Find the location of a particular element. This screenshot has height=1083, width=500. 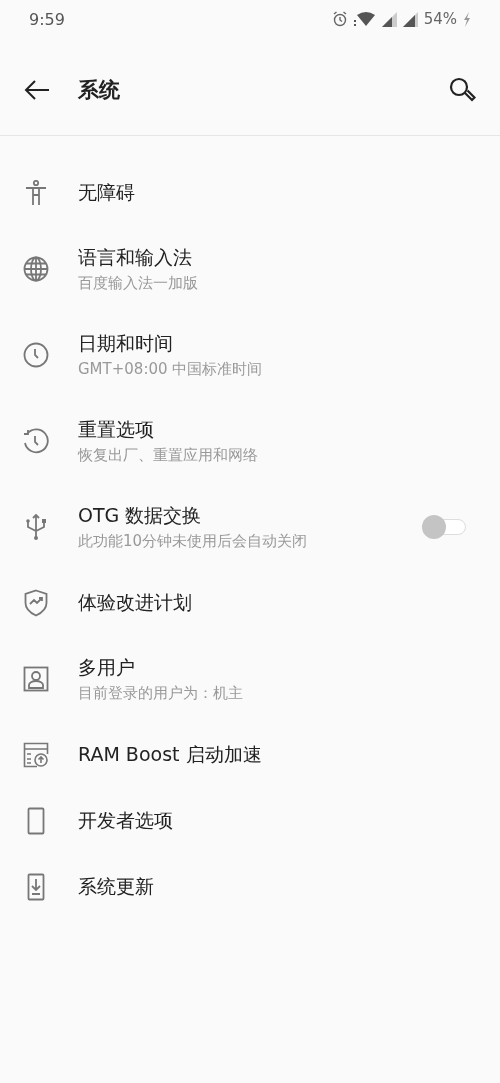

settings-item: 重置选项 恢复出厂、重置应用和网络 is located at coordinates (250, 441).